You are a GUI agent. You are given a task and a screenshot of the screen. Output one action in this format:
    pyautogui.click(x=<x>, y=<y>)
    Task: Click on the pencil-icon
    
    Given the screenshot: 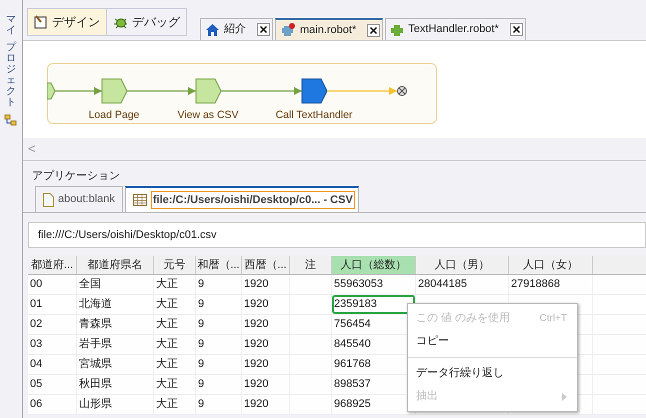 What is the action you would take?
    pyautogui.click(x=41, y=22)
    